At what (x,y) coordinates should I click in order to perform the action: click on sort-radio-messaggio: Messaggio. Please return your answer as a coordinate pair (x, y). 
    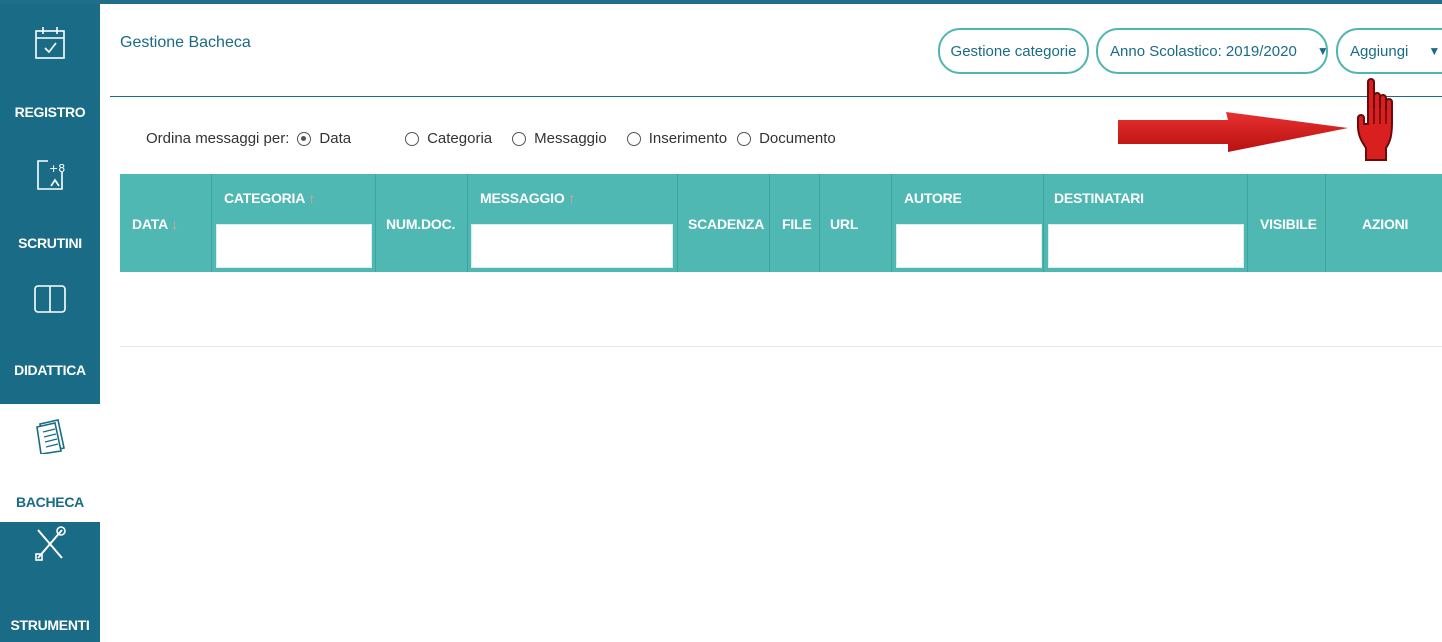
    Looking at the image, I should click on (559, 138).